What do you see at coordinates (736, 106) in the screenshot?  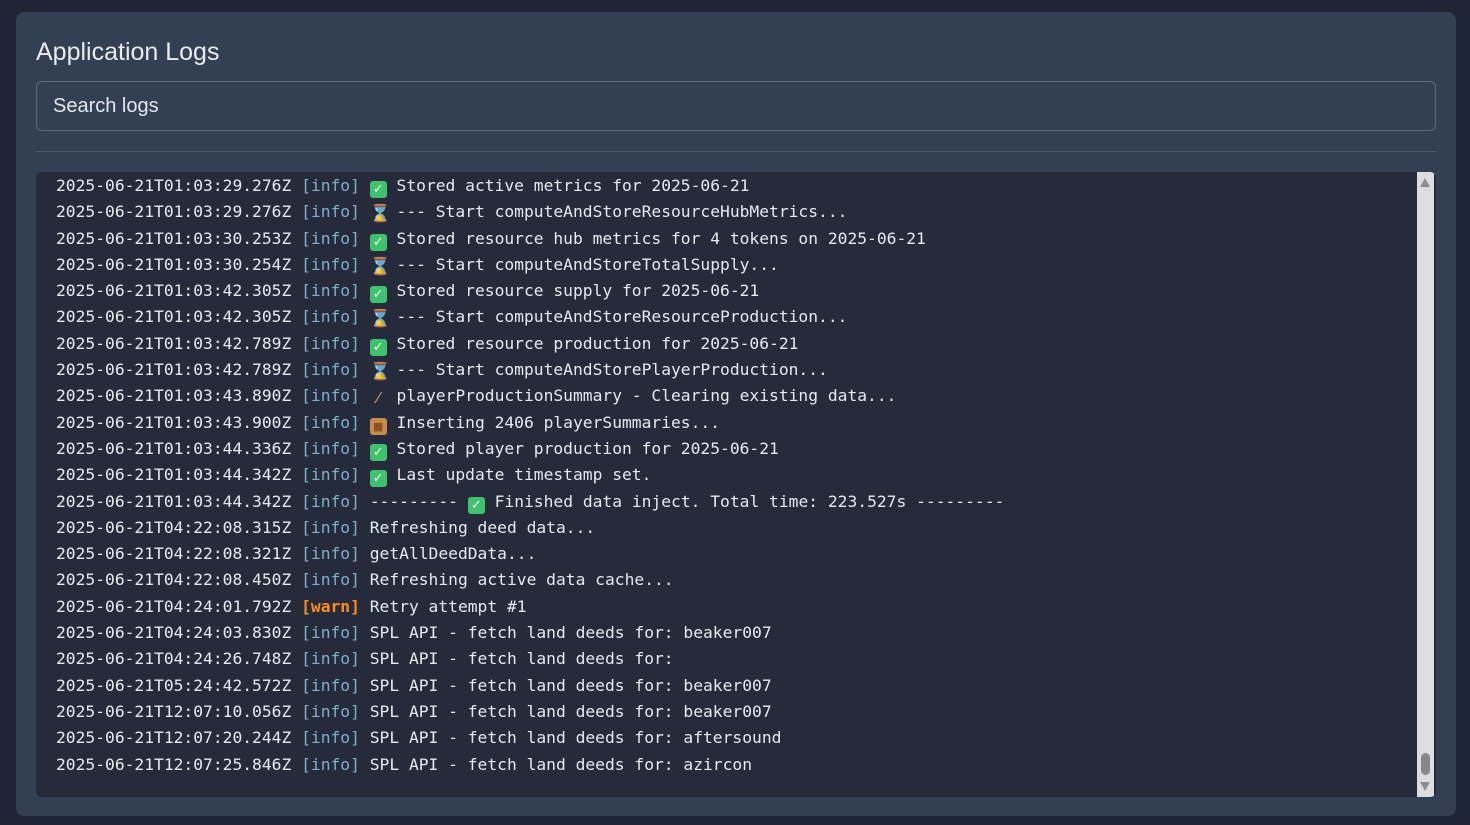 I see `search-input` at bounding box center [736, 106].